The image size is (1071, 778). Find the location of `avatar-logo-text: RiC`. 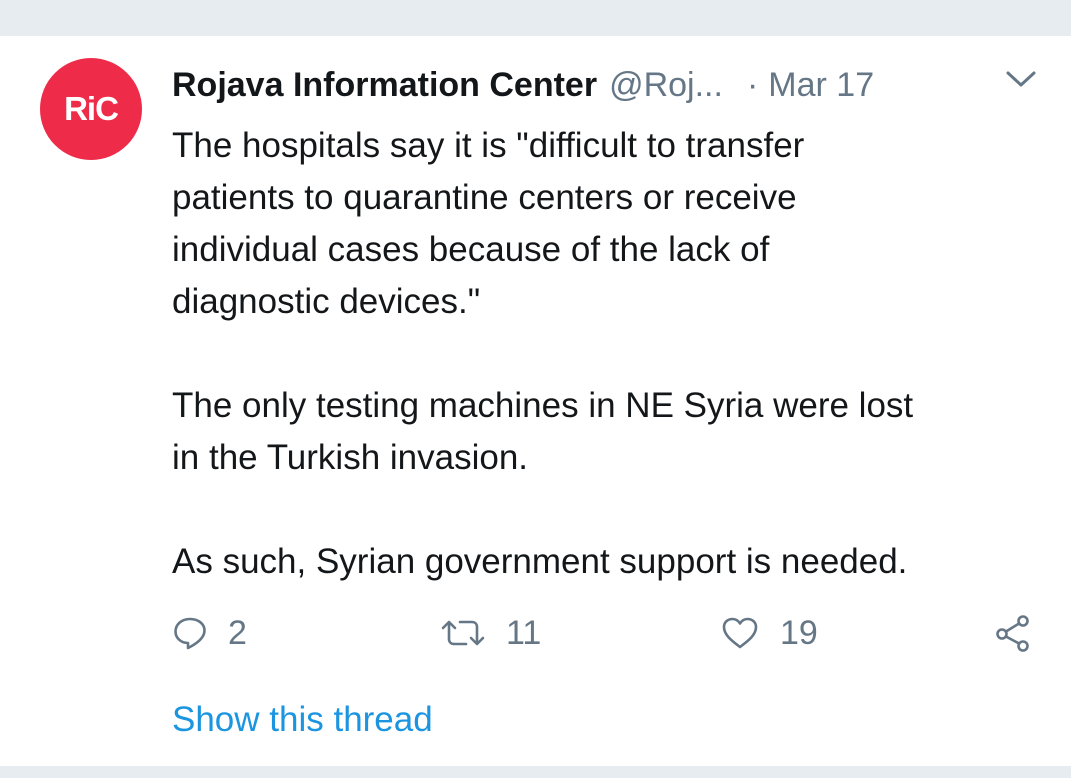

avatar-logo-text: RiC is located at coordinates (91, 108).